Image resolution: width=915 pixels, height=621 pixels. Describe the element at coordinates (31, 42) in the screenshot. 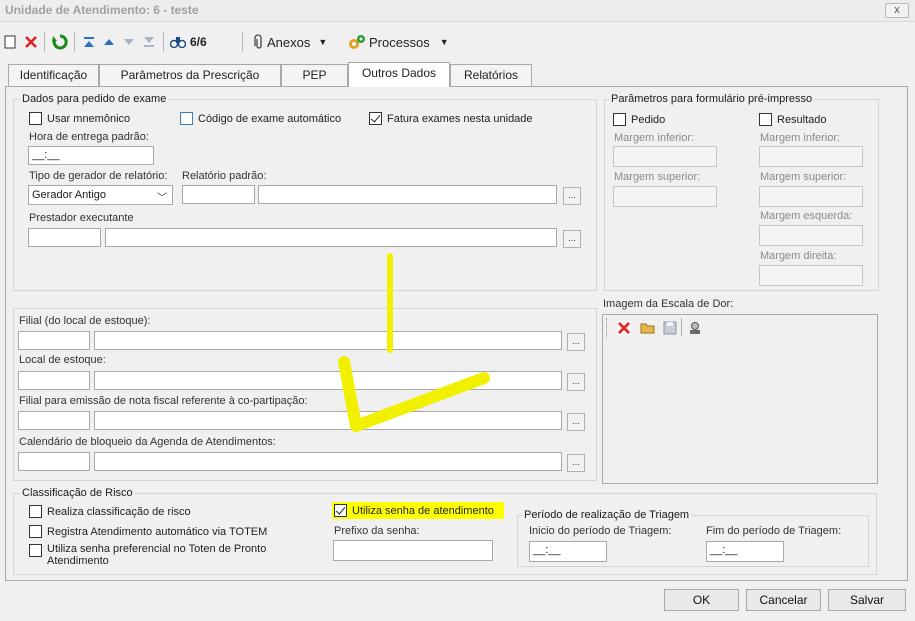

I see `delete-record-icon` at that location.